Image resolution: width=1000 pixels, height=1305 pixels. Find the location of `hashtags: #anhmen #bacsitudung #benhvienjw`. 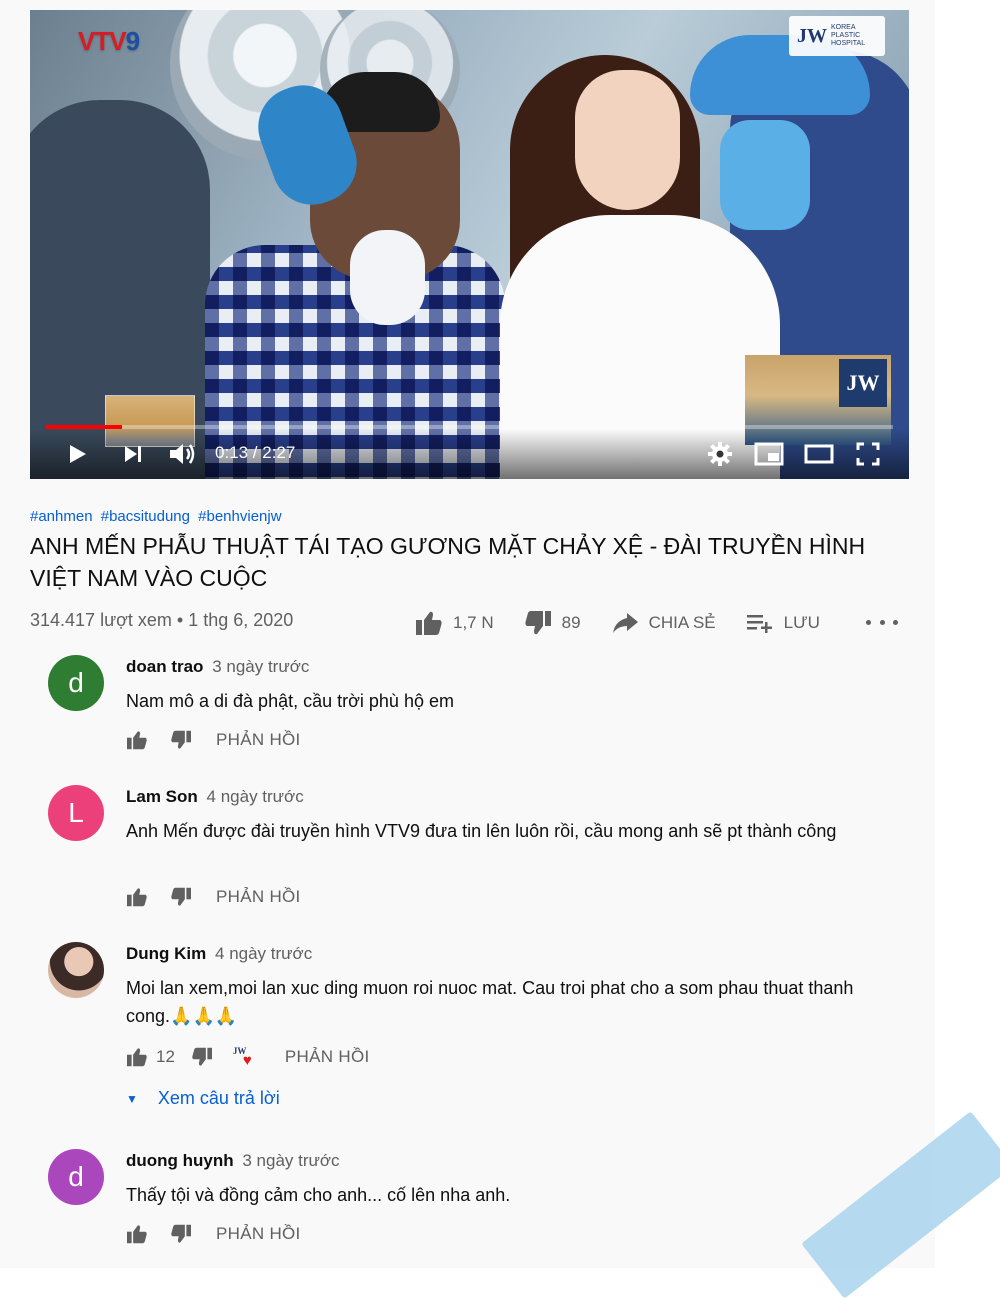

hashtags: #anhmen #bacsitudung #benhvienjw is located at coordinates (158, 516).